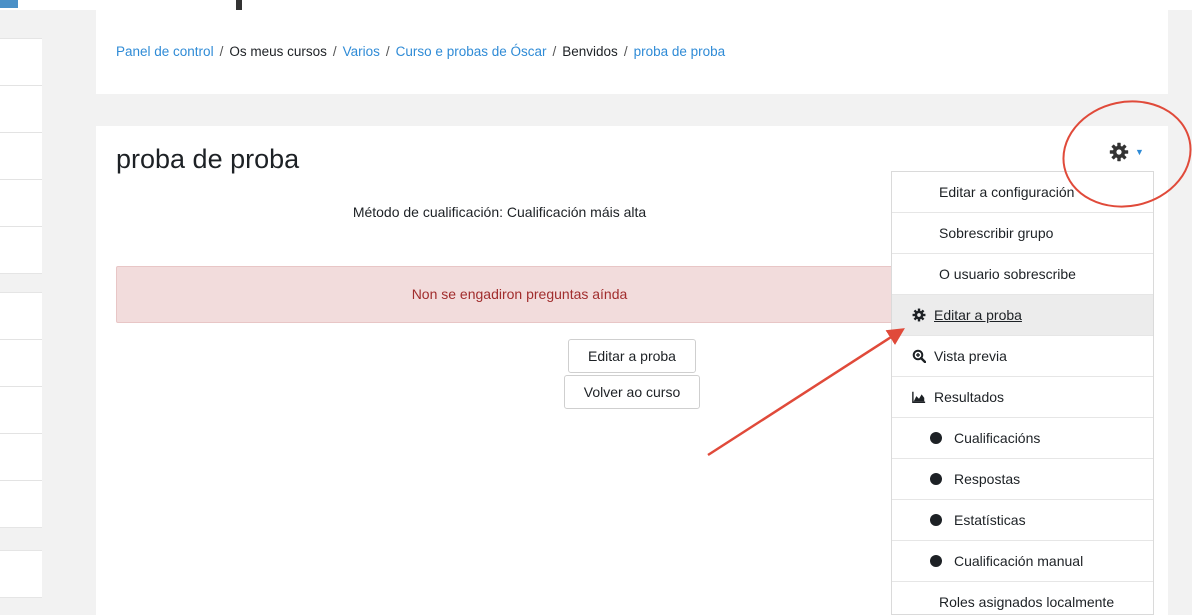 The image size is (1192, 615). I want to click on edit-quiz-button: Editar a proba, so click(632, 356).